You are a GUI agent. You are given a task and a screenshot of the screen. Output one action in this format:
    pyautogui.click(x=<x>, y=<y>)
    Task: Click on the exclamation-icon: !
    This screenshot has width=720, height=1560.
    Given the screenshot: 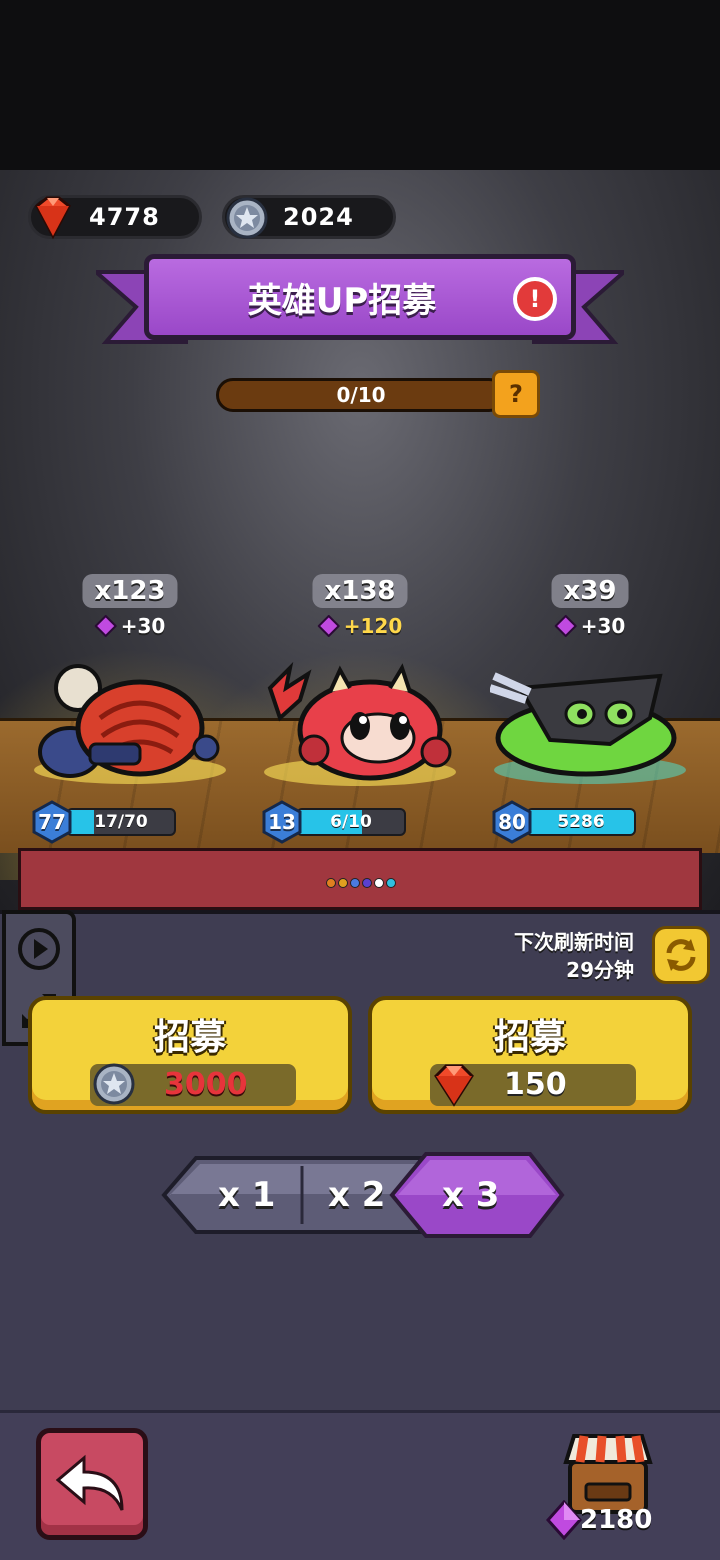 What is the action you would take?
    pyautogui.click(x=535, y=299)
    